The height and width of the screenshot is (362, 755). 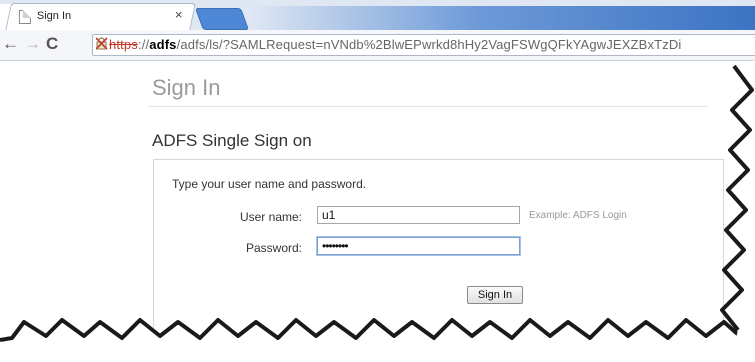 What do you see at coordinates (179, 14) in the screenshot?
I see `close-tab-icon: ×` at bounding box center [179, 14].